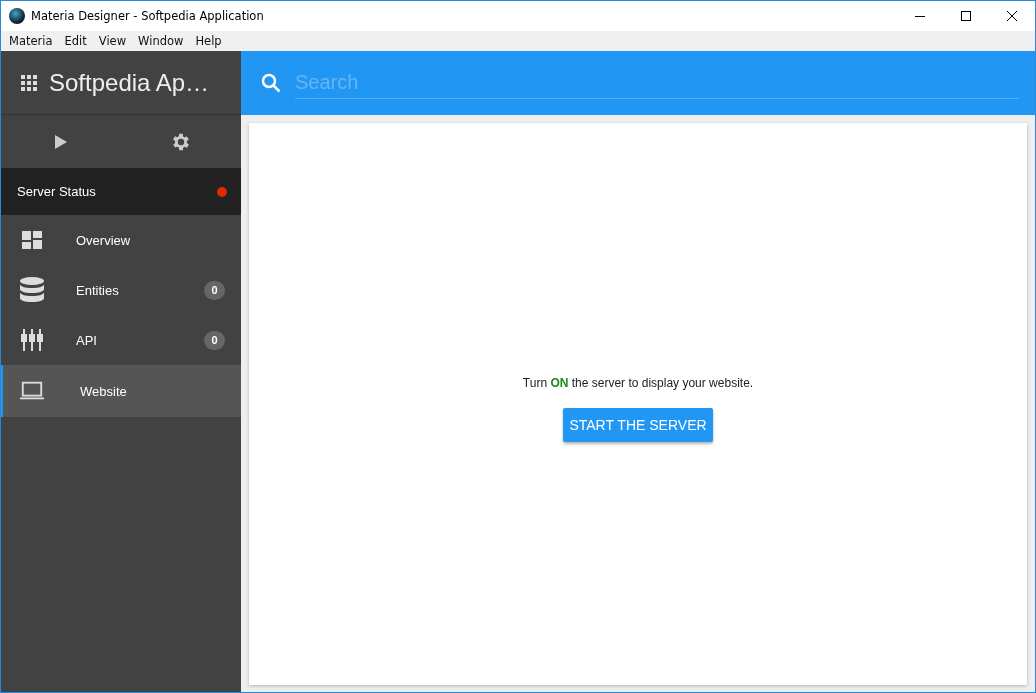  Describe the element at coordinates (61, 141) in the screenshot. I see `play-icon` at that location.